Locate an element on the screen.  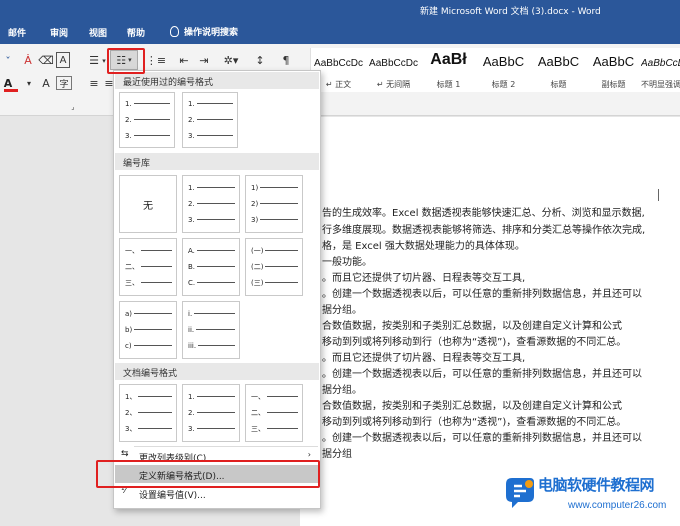
tile-marker: 三、 is located at coordinates (258, 428).